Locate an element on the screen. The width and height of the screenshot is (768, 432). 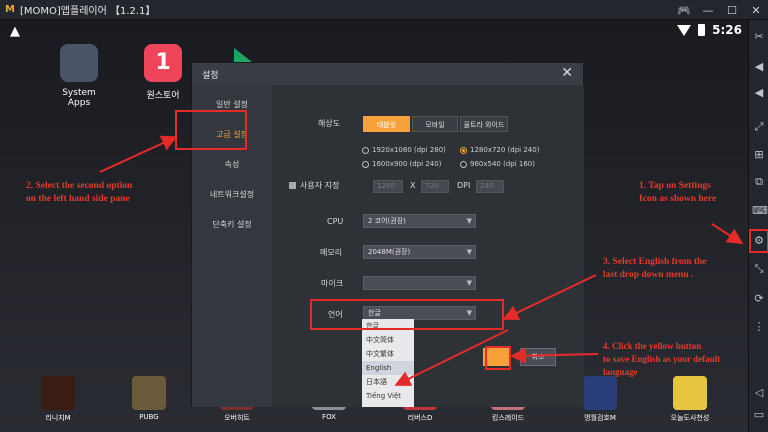
battery-icon is located at coordinates (702, 30).